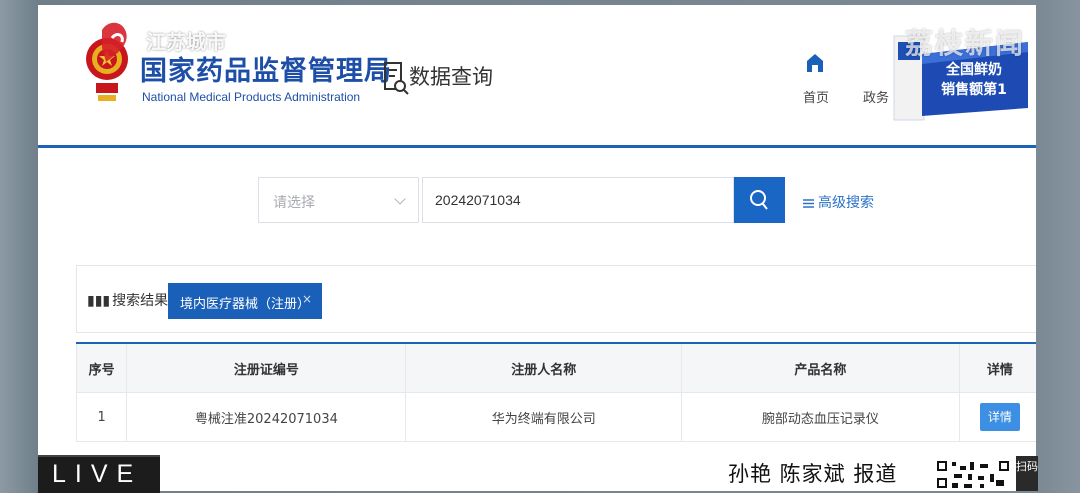 Image resolution: width=1080 pixels, height=493 pixels. What do you see at coordinates (556, 299) in the screenshot?
I see `search-results-bar: ▮▮▮ 搜索结果： 境内医疗器械（注册） ×` at bounding box center [556, 299].